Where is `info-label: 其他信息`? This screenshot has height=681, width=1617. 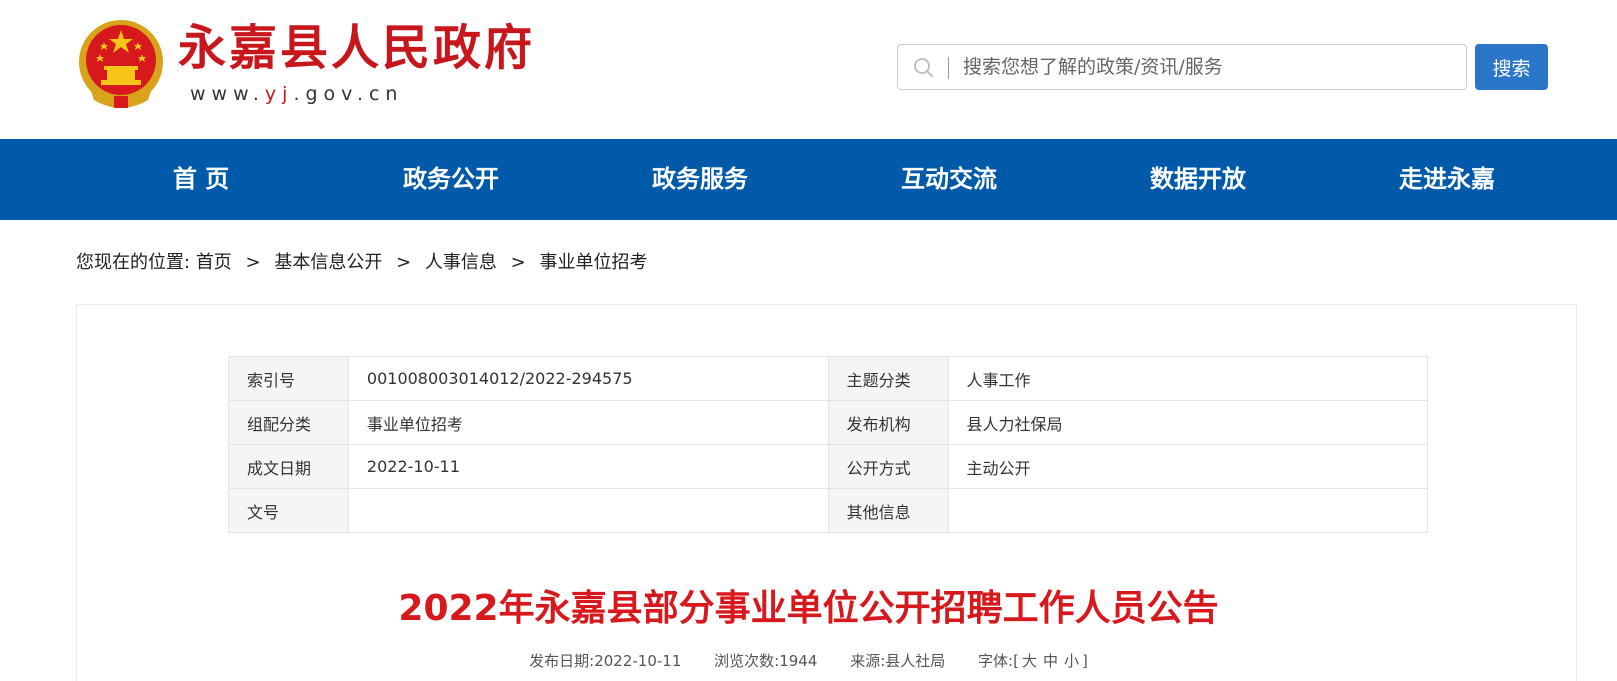
info-label: 其他信息 is located at coordinates (888, 510).